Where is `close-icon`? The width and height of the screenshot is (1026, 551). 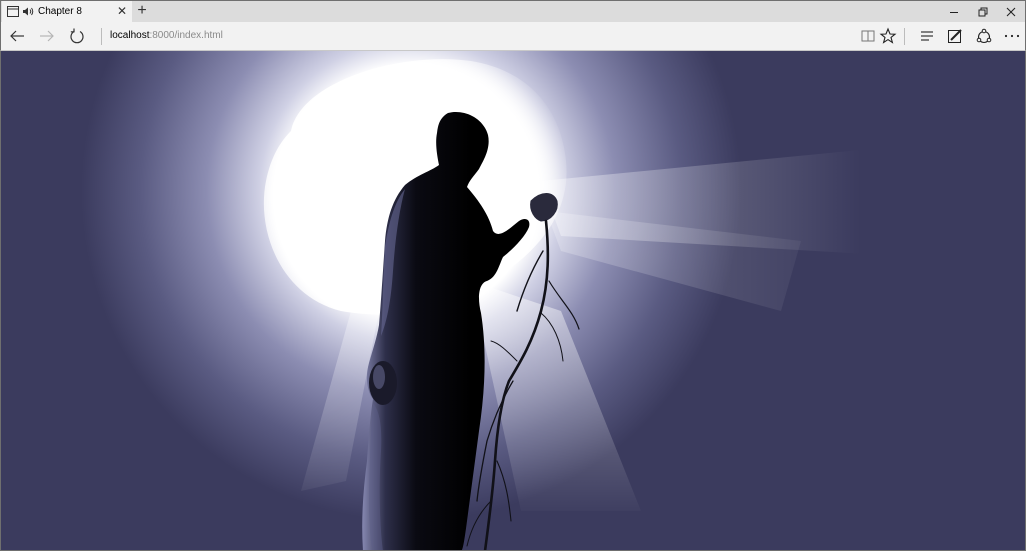 close-icon is located at coordinates (1010, 12).